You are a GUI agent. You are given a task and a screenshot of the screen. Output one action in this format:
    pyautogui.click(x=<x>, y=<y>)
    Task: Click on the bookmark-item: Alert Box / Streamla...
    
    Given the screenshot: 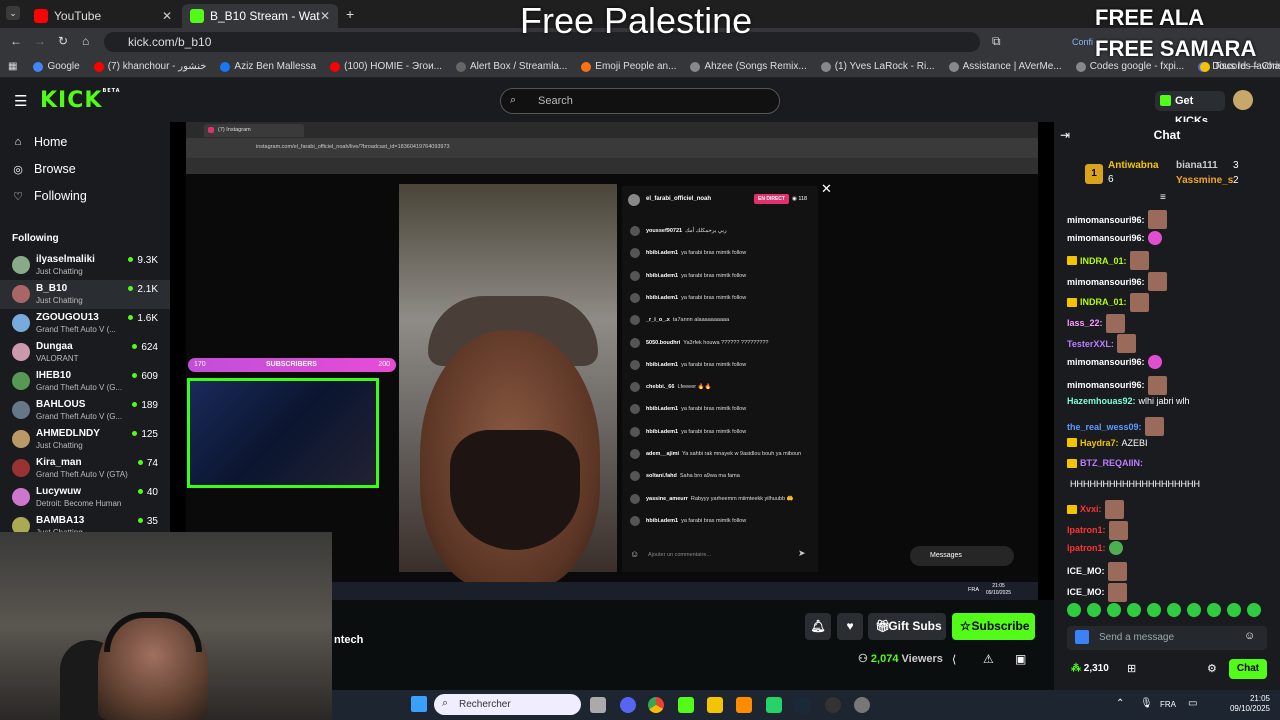 What is the action you would take?
    pyautogui.click(x=511, y=66)
    